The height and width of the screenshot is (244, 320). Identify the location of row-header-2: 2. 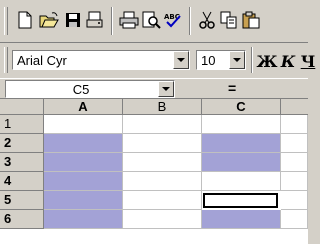
(22, 143).